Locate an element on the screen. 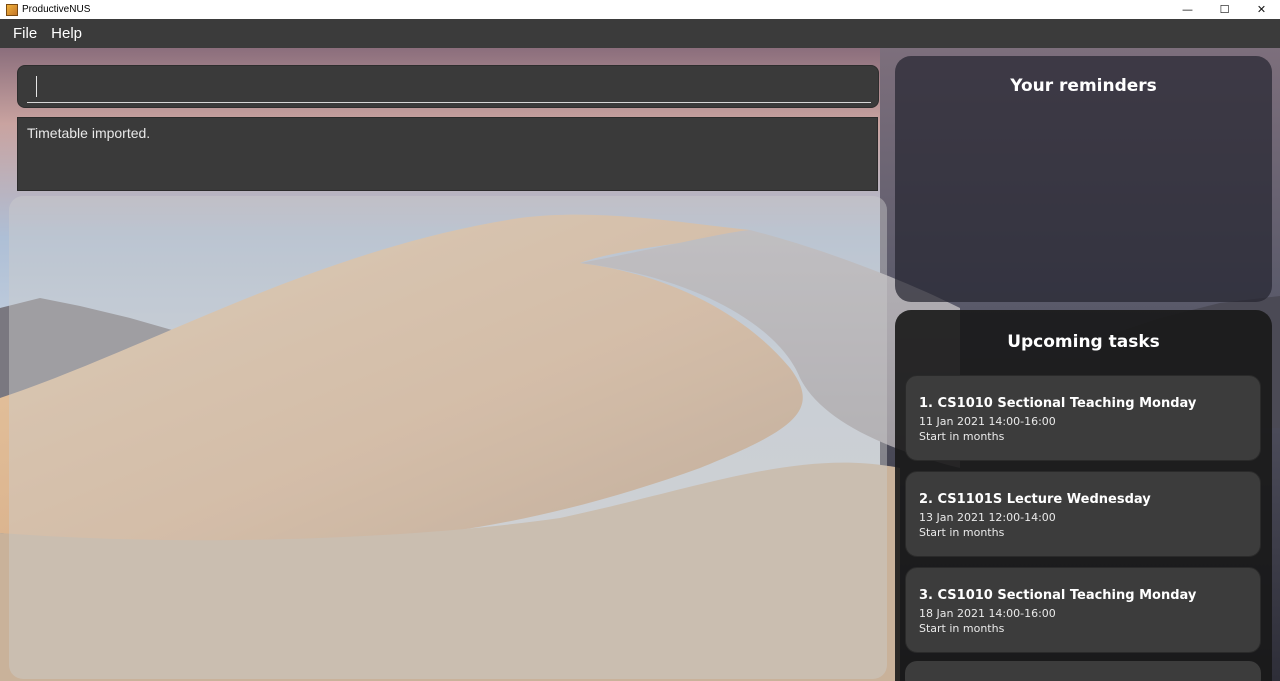 Image resolution: width=1280 pixels, height=681 pixels. menu-file: File is located at coordinates (25, 33).